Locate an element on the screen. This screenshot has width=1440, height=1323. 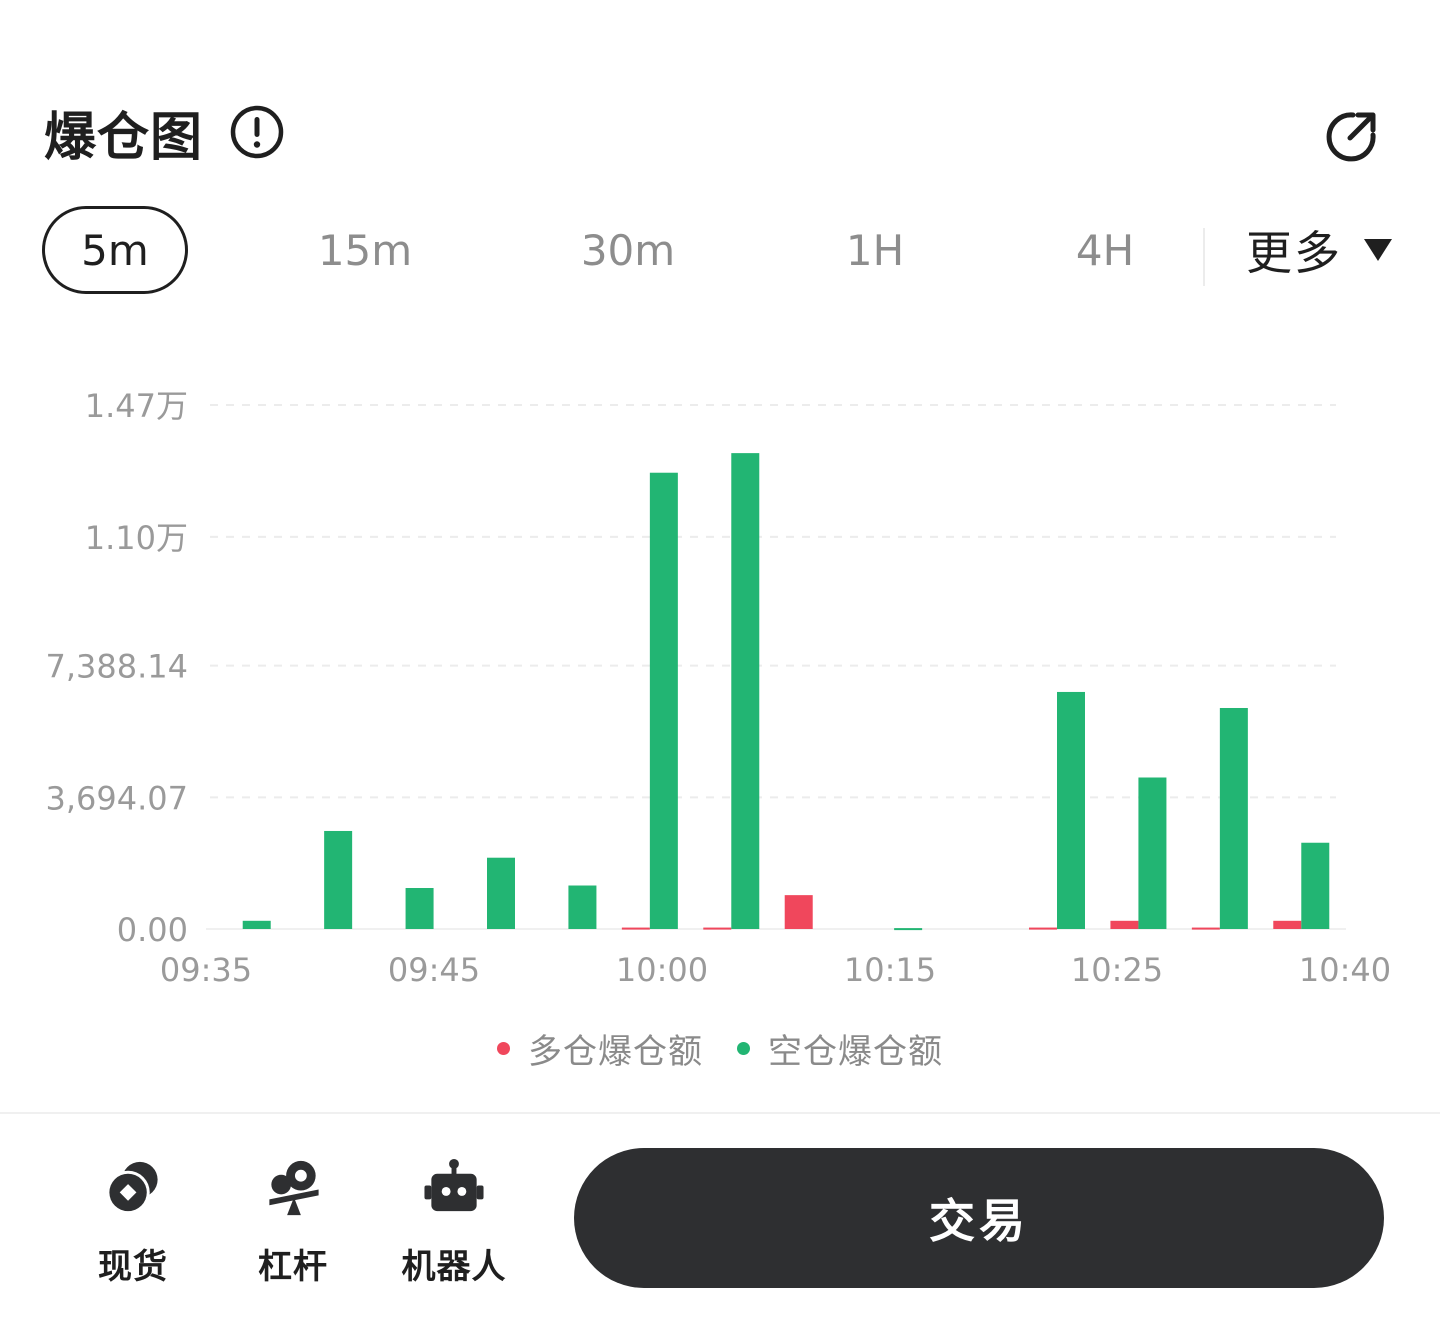
x-tick-label: 09:45 is located at coordinates (434, 970).